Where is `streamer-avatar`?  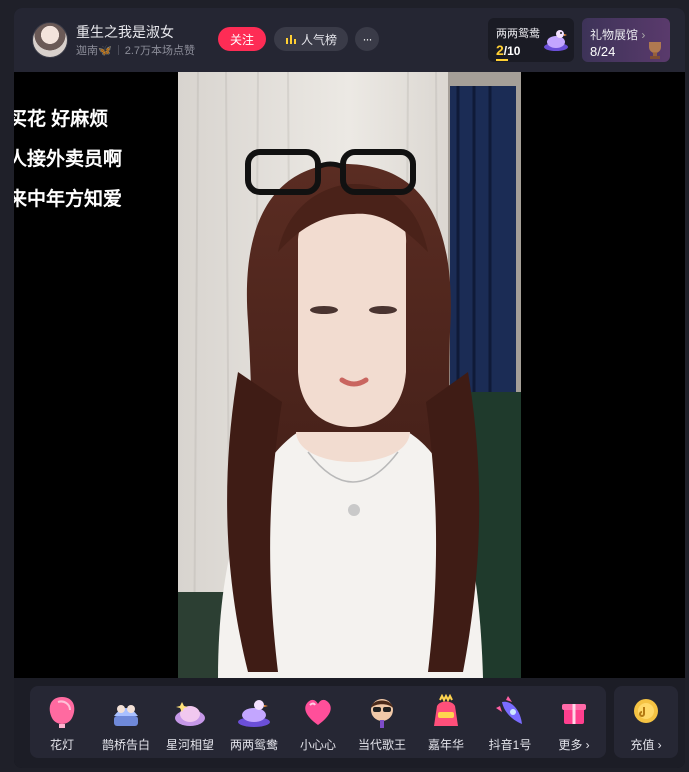
streamer-avatar is located at coordinates (50, 40).